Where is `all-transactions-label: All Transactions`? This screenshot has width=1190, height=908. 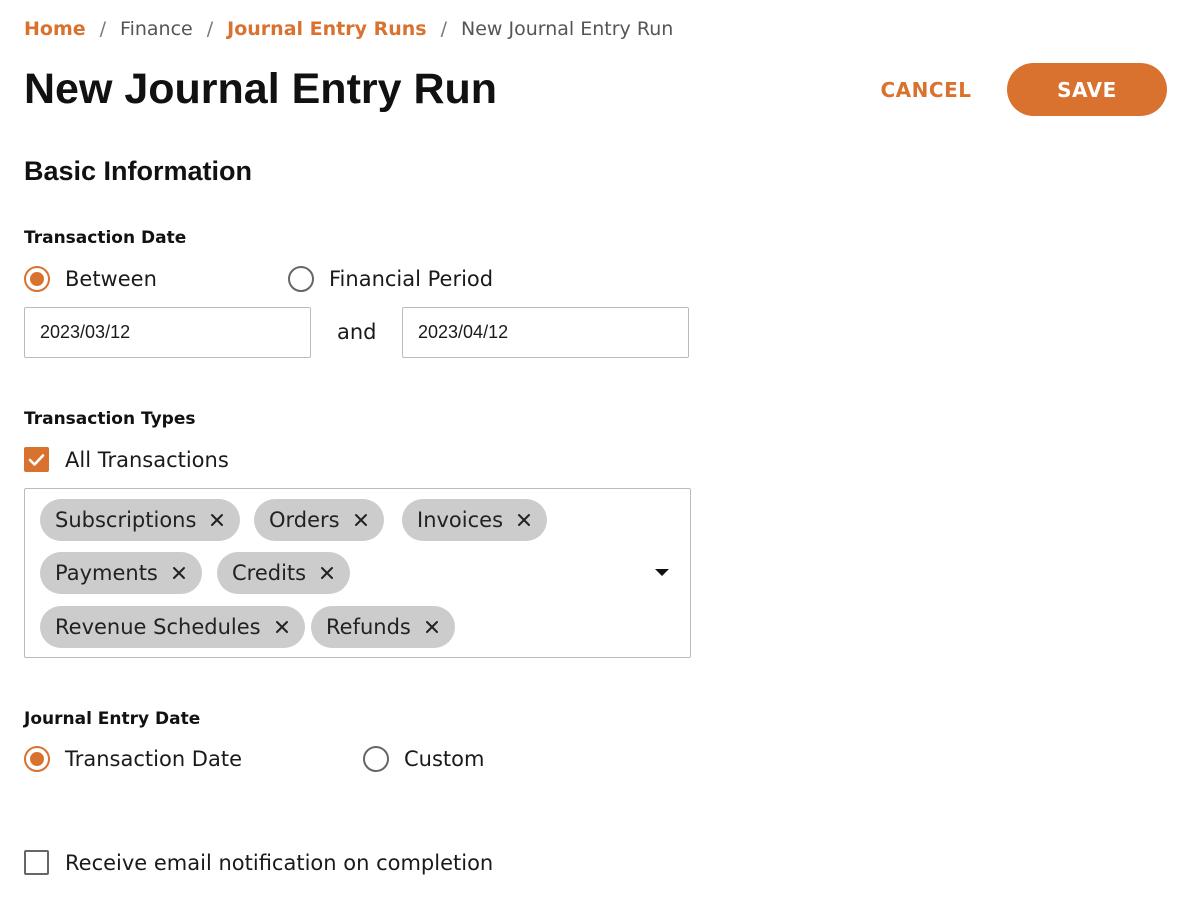 all-transactions-label: All Transactions is located at coordinates (147, 459).